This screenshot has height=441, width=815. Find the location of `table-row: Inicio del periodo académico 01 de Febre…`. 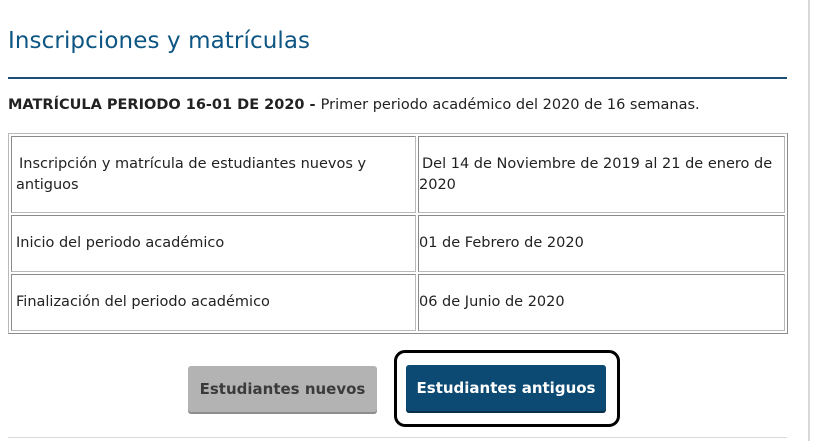

table-row: Inicio del periodo académico 01 de Febre… is located at coordinates (398, 243).